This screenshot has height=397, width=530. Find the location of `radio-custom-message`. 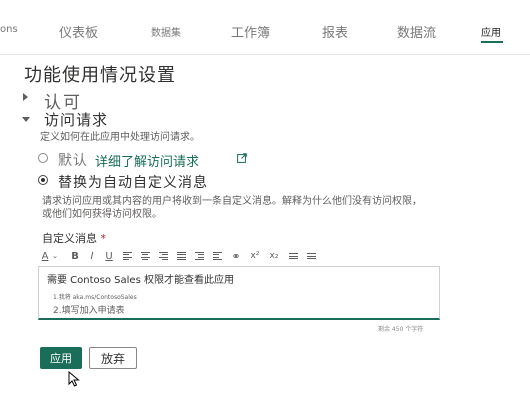

radio-custom-message is located at coordinates (43, 180).